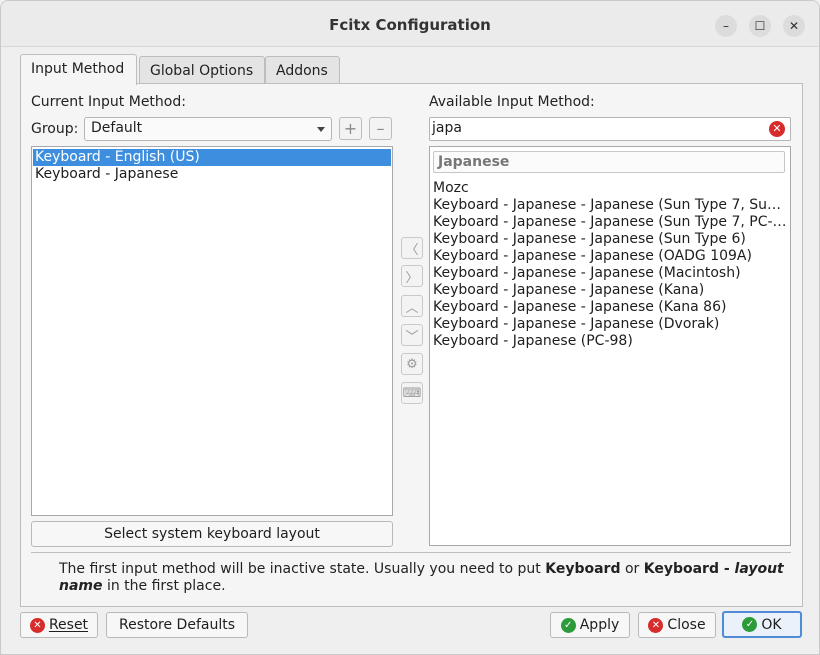 Image resolution: width=820 pixels, height=655 pixels. I want to click on chevron-right-icon: 〉, so click(412, 278).